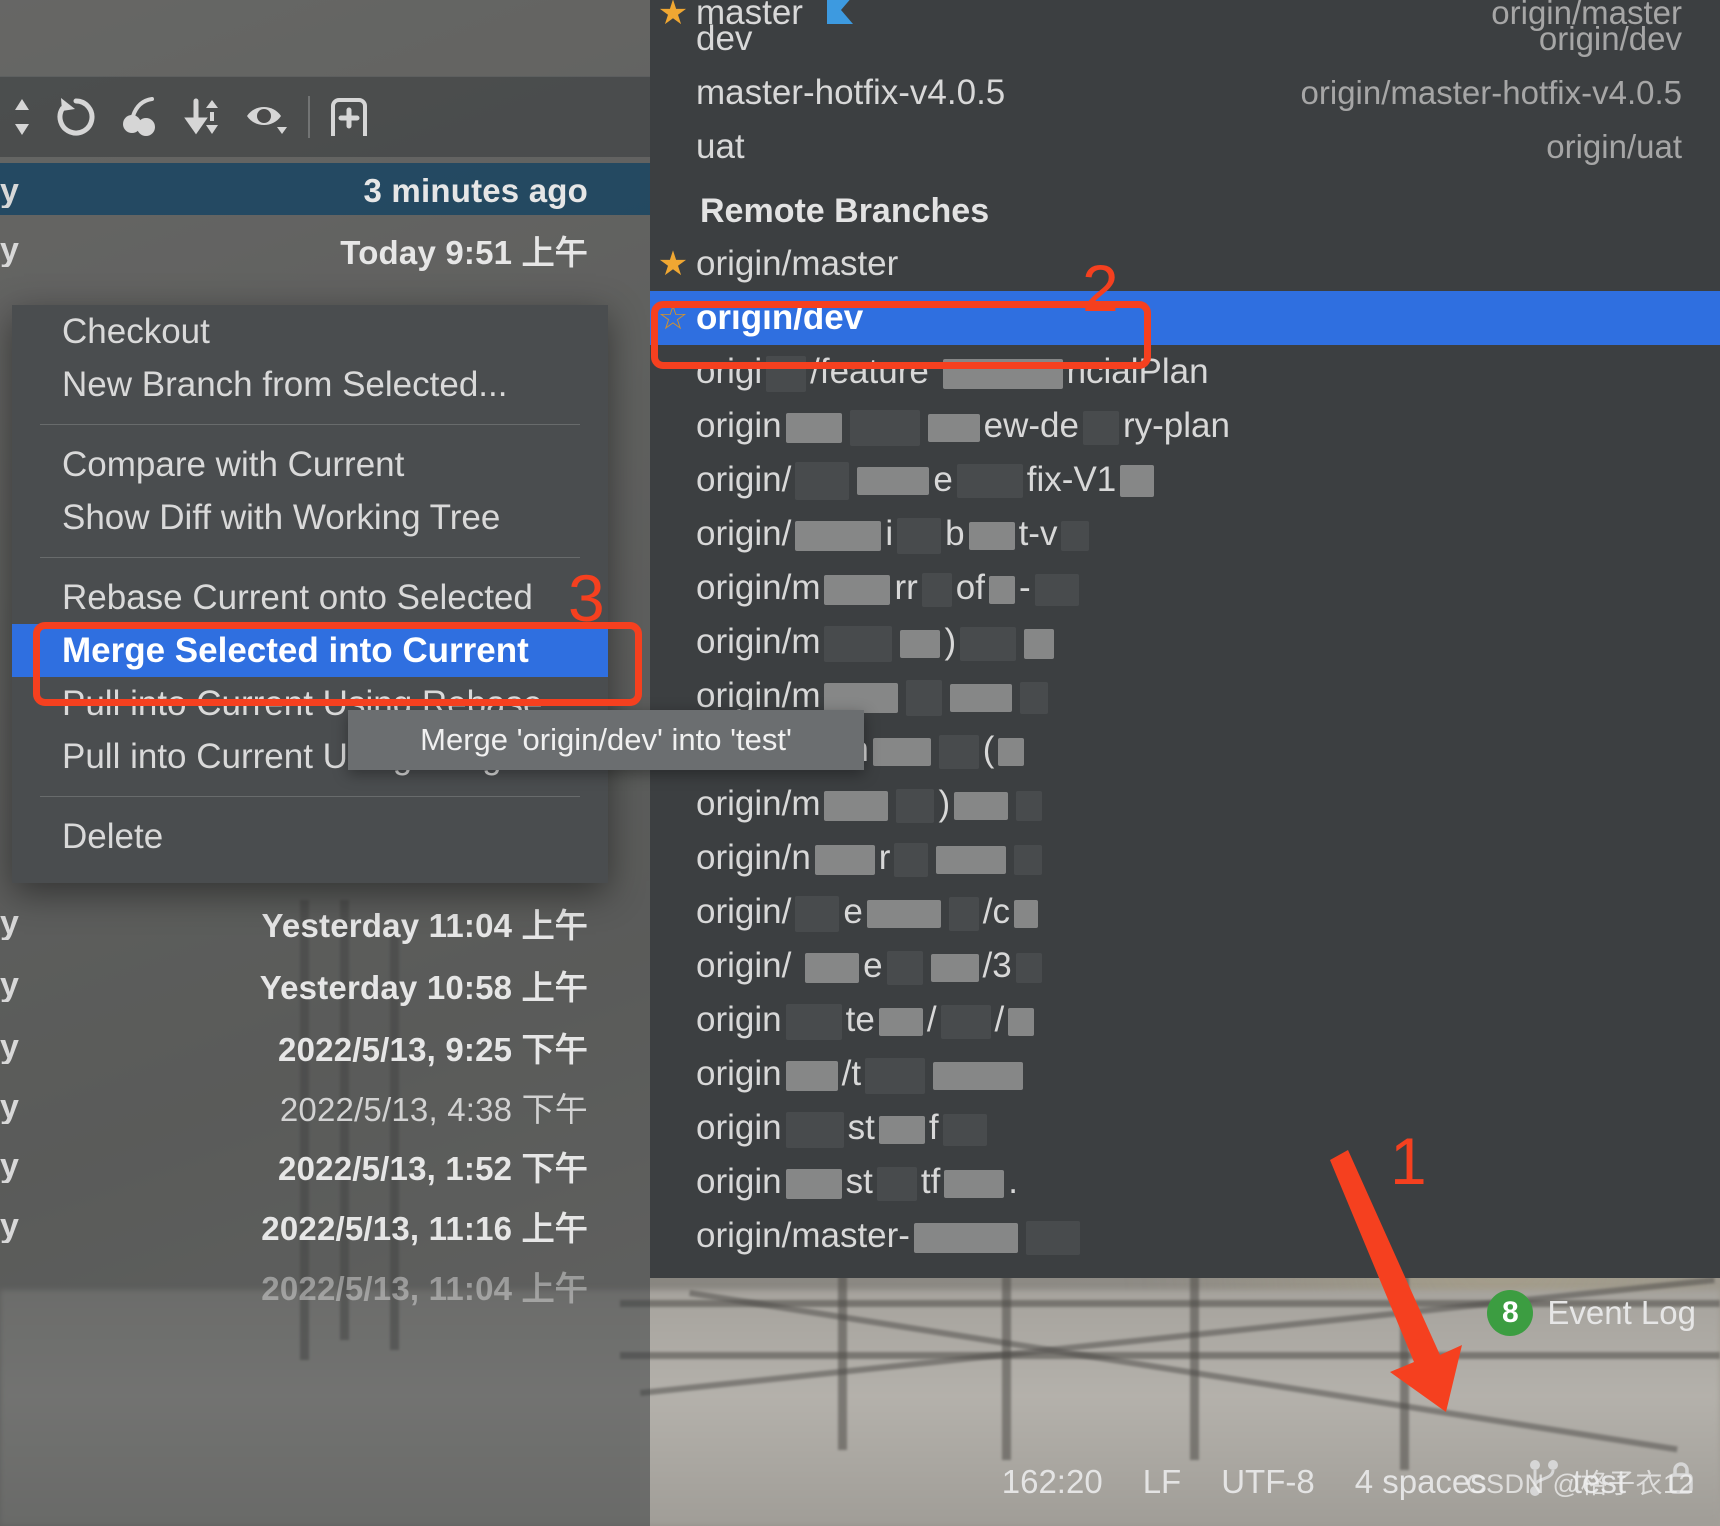  I want to click on menu-item-show-diff-with-working-tree: Show Diff with Working Tree, so click(310, 517).